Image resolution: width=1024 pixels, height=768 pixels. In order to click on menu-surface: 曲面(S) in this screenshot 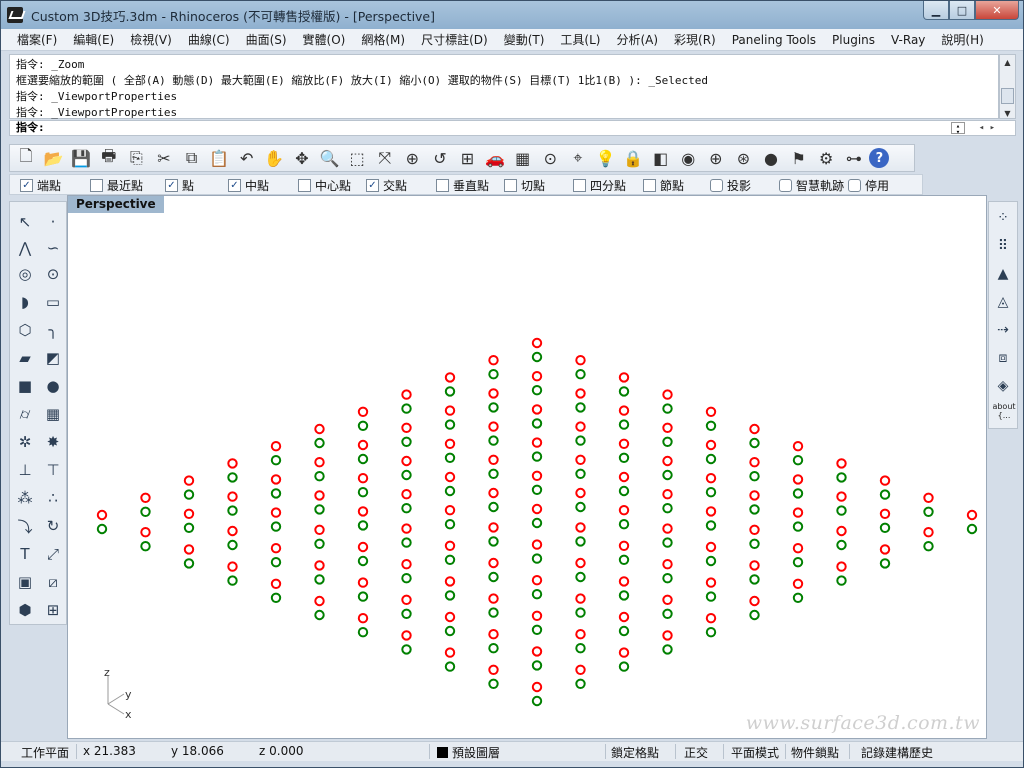, I will do `click(266, 39)`.